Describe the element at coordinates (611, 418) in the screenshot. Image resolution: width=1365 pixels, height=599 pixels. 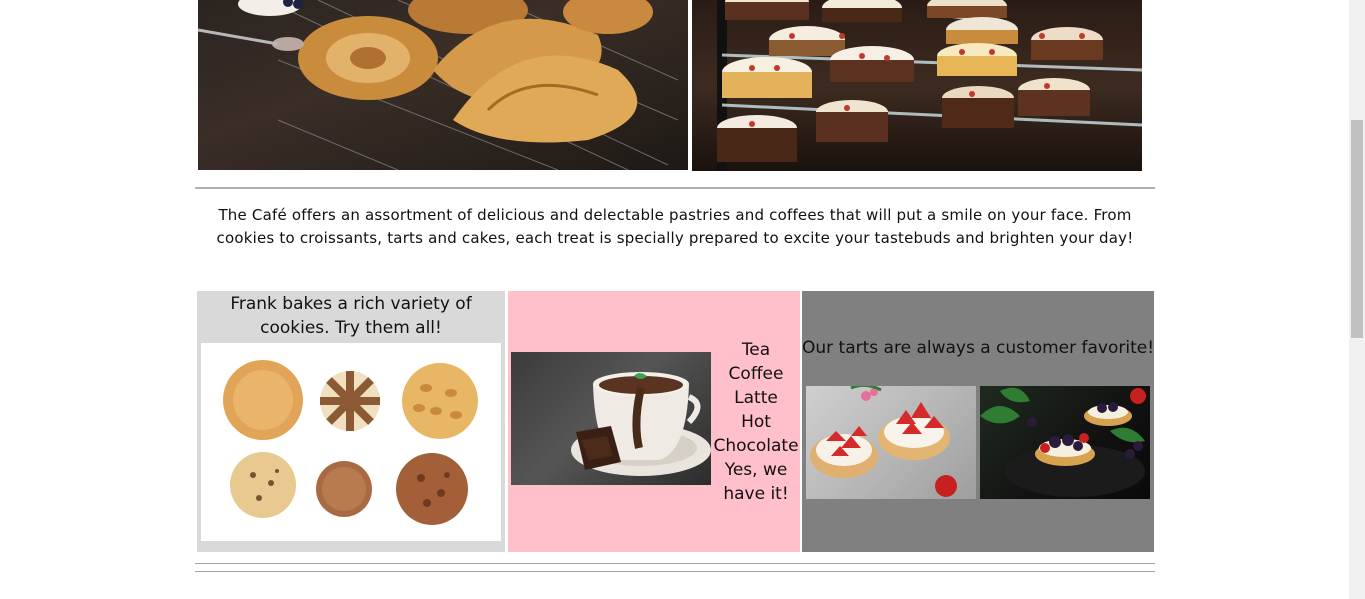
I see `hot-chocolate-image` at that location.